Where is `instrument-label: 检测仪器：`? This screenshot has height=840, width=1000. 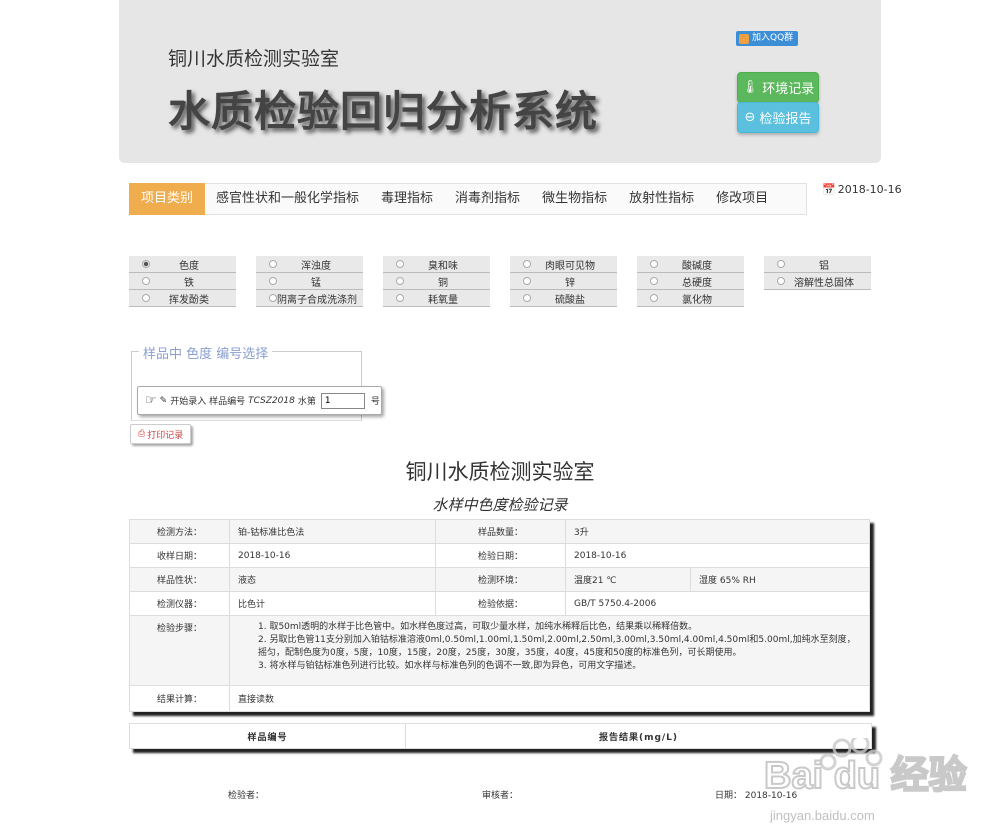
instrument-label: 检测仪器： is located at coordinates (179, 603).